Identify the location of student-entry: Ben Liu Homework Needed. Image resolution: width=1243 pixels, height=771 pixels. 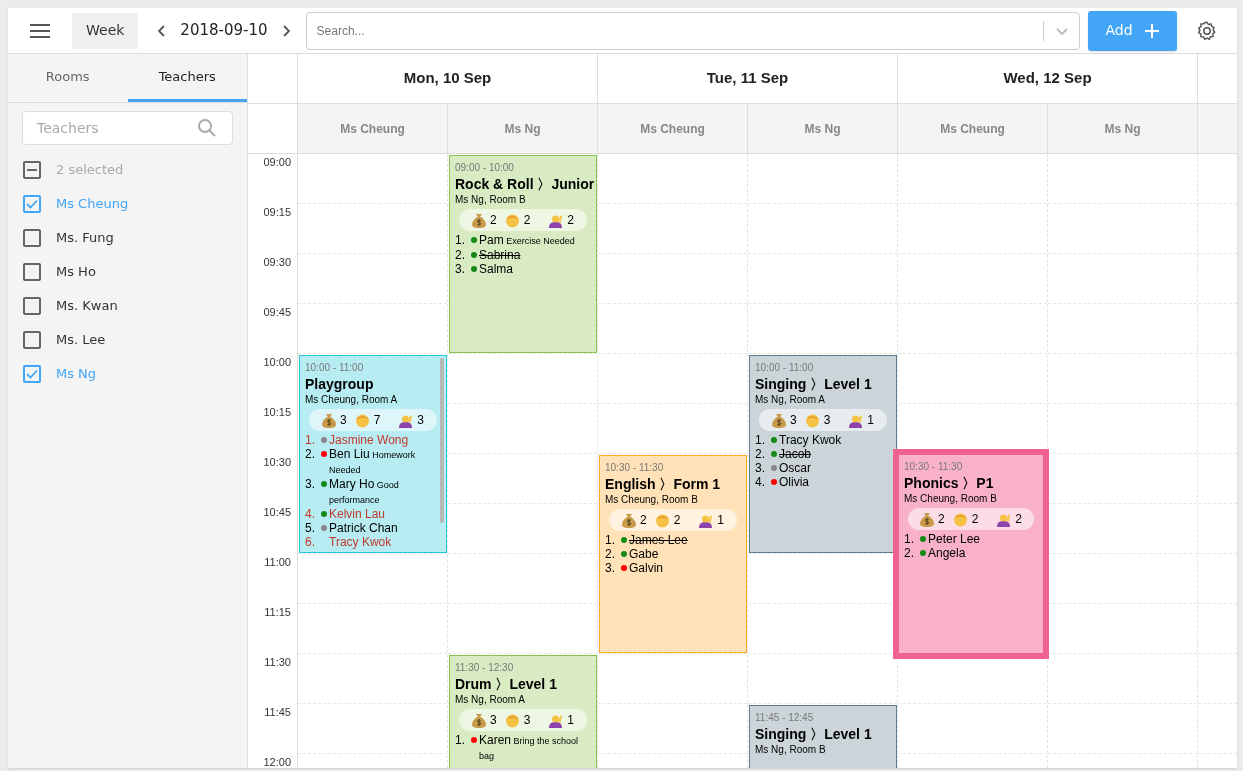
(373, 462).